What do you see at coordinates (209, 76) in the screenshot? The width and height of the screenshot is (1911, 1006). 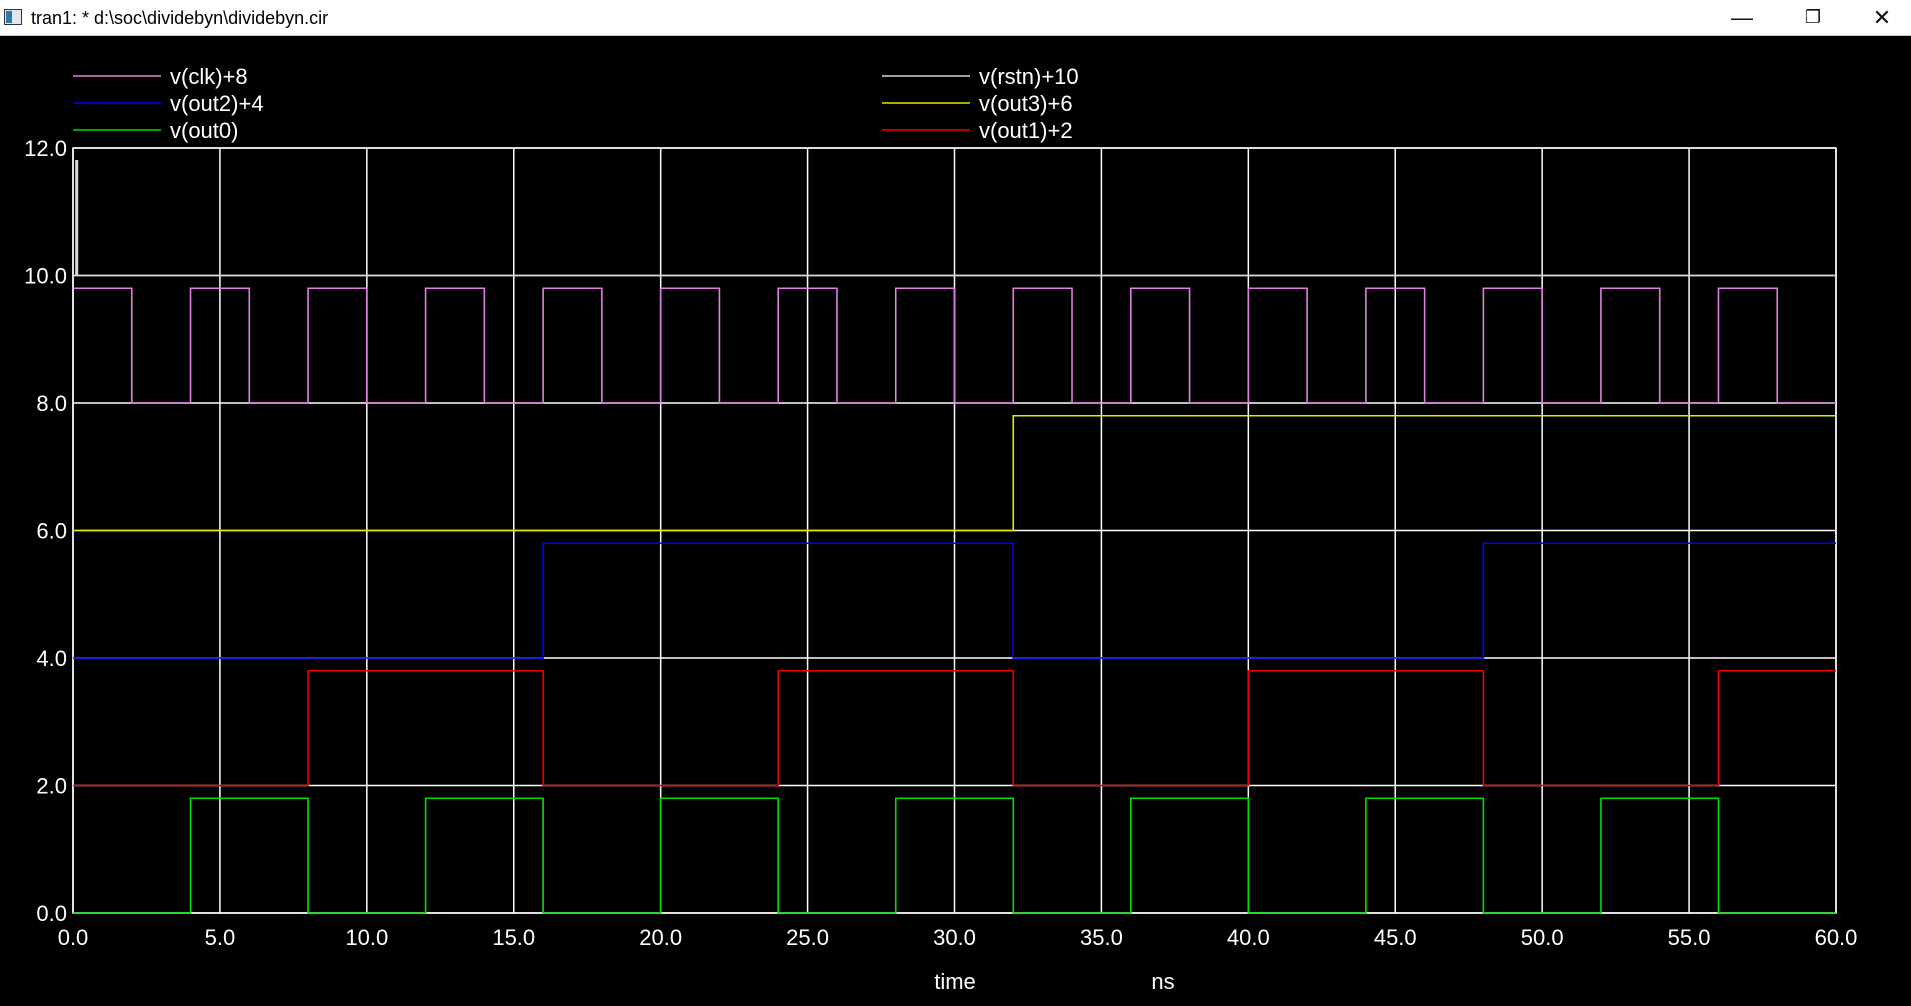 I see `legend-label: v(clk)+8` at bounding box center [209, 76].